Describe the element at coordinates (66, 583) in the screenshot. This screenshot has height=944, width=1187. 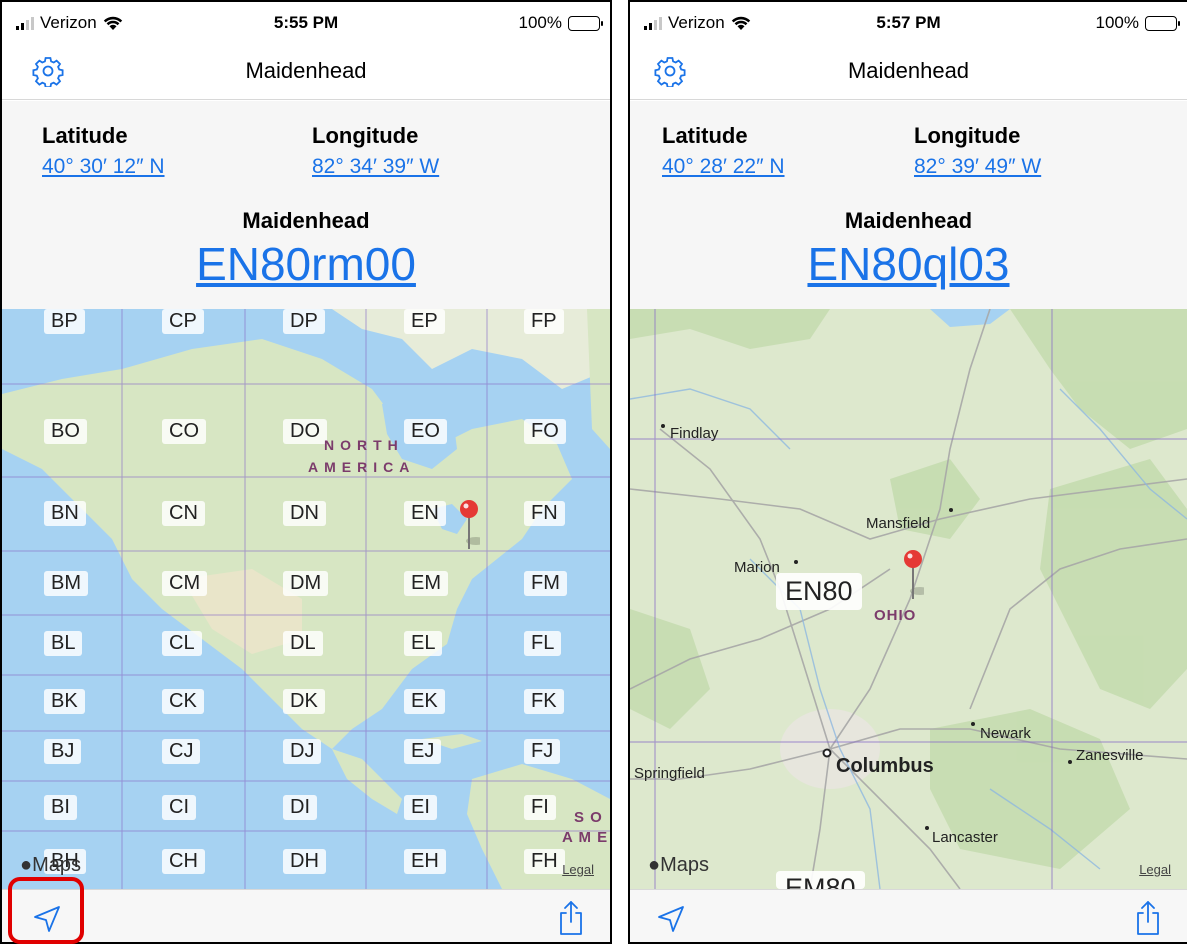
I see `grid-square-label: BM` at that location.